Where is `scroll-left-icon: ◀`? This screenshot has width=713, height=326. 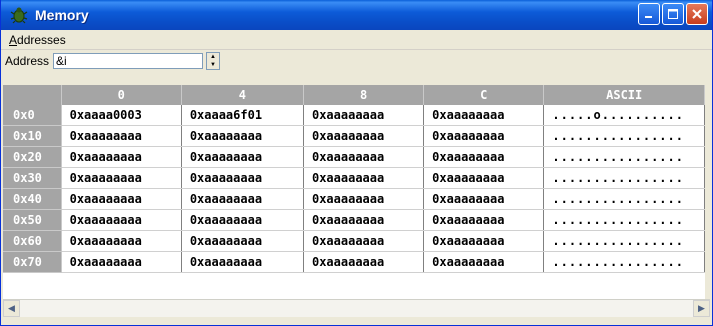 scroll-left-icon: ◀ is located at coordinates (11, 308).